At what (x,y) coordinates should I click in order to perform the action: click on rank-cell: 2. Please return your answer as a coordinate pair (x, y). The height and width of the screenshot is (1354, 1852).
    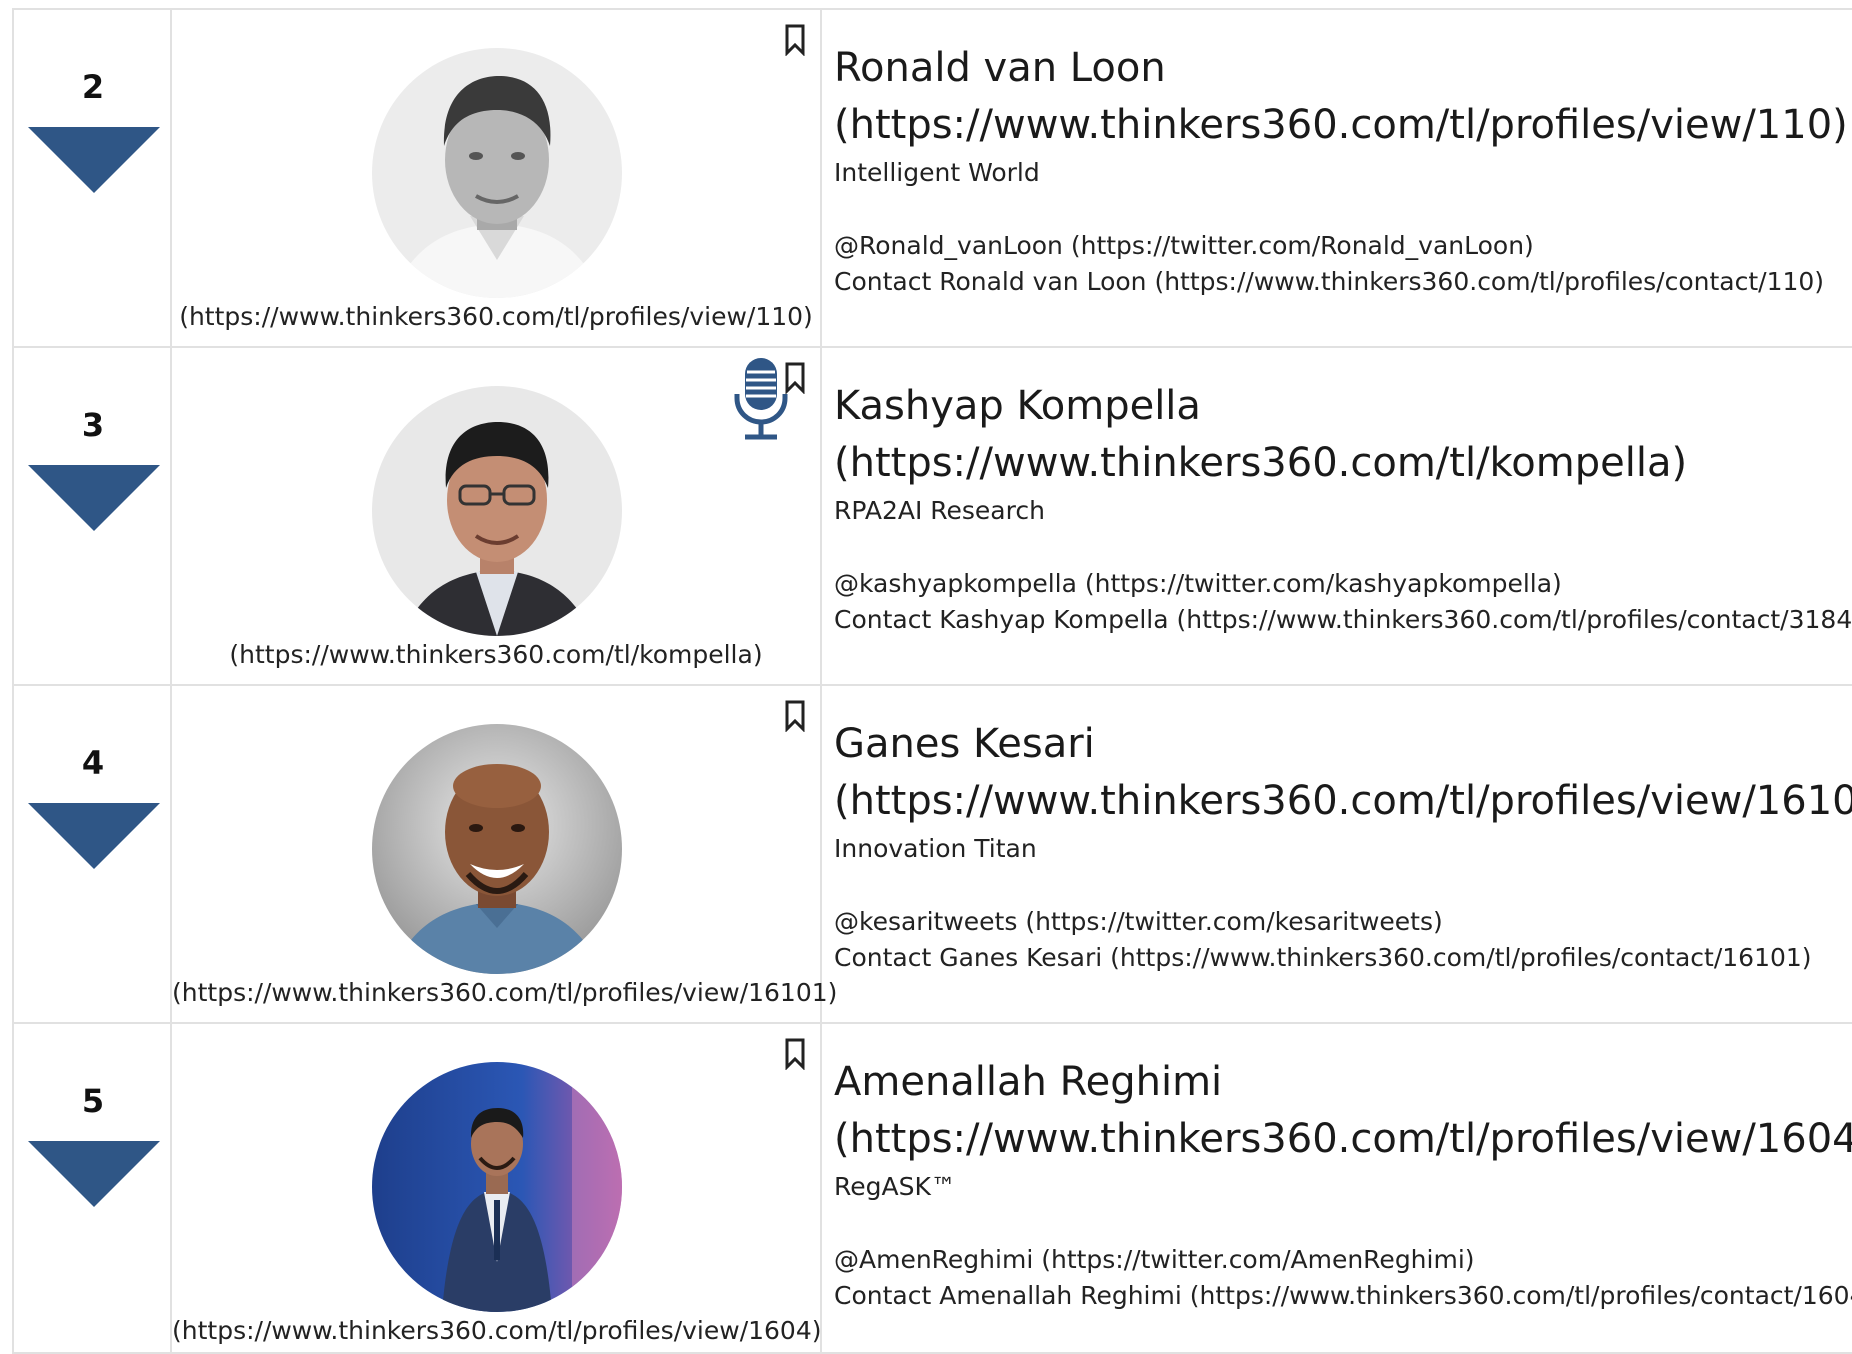
    Looking at the image, I should click on (92, 178).